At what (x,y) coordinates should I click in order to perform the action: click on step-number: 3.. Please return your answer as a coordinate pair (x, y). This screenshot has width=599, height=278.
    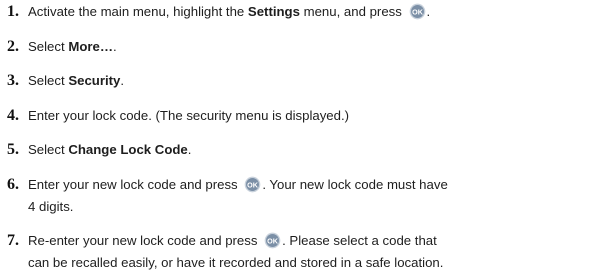
    Looking at the image, I should click on (13, 80).